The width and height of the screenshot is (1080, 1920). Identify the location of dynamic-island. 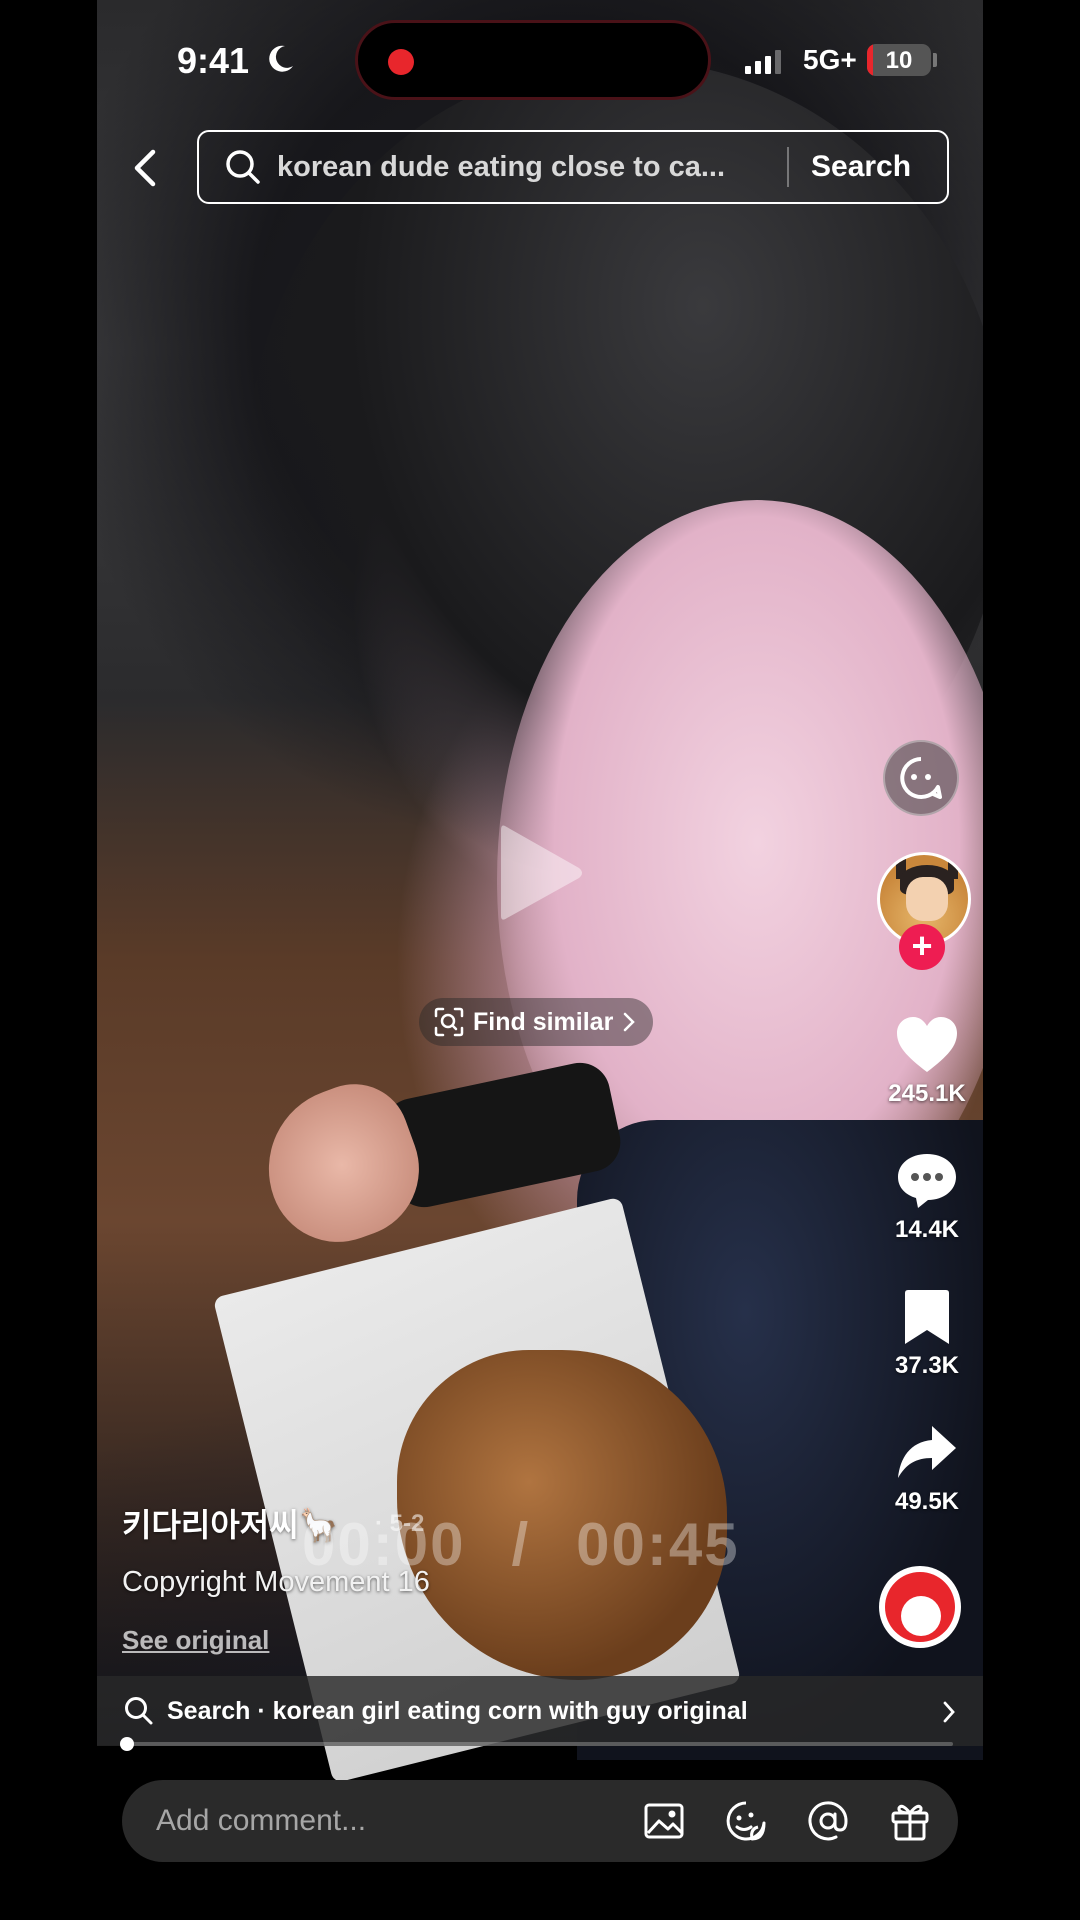
(533, 60).